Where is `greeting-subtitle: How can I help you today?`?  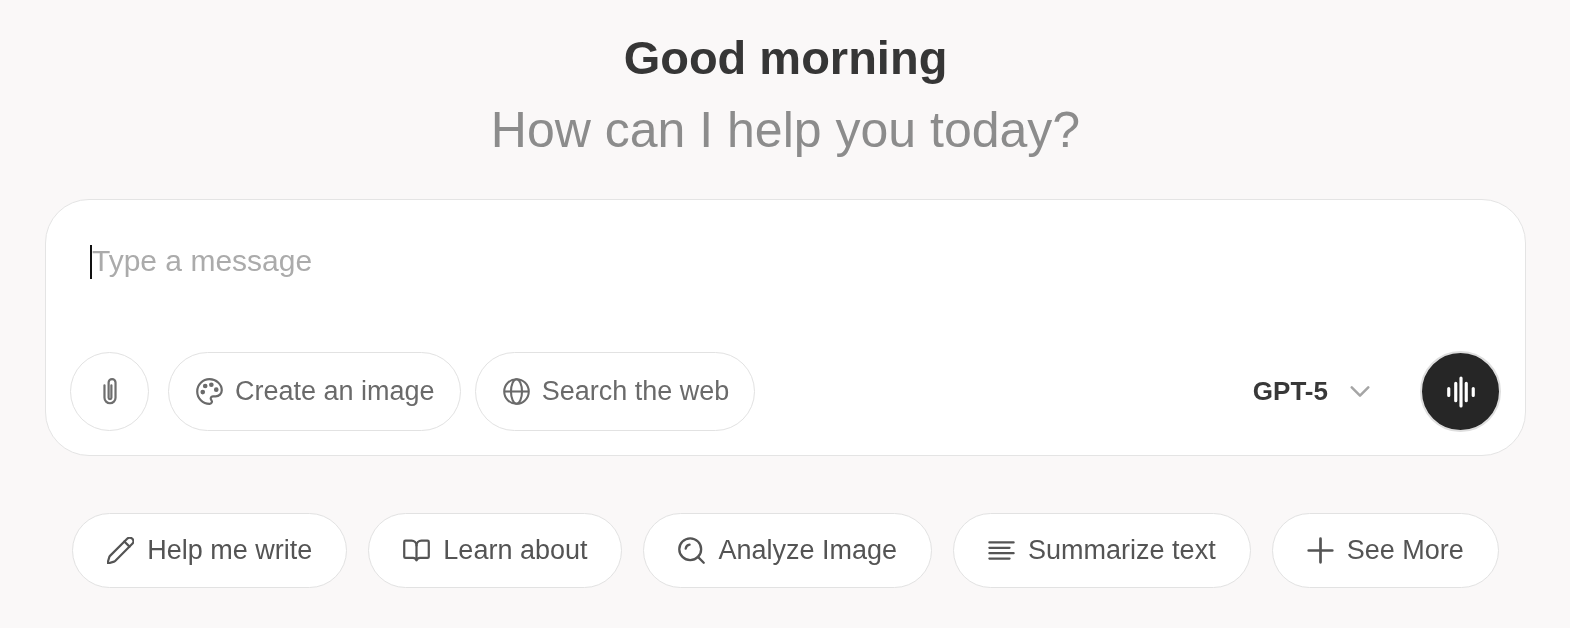 greeting-subtitle: How can I help you today? is located at coordinates (785, 130).